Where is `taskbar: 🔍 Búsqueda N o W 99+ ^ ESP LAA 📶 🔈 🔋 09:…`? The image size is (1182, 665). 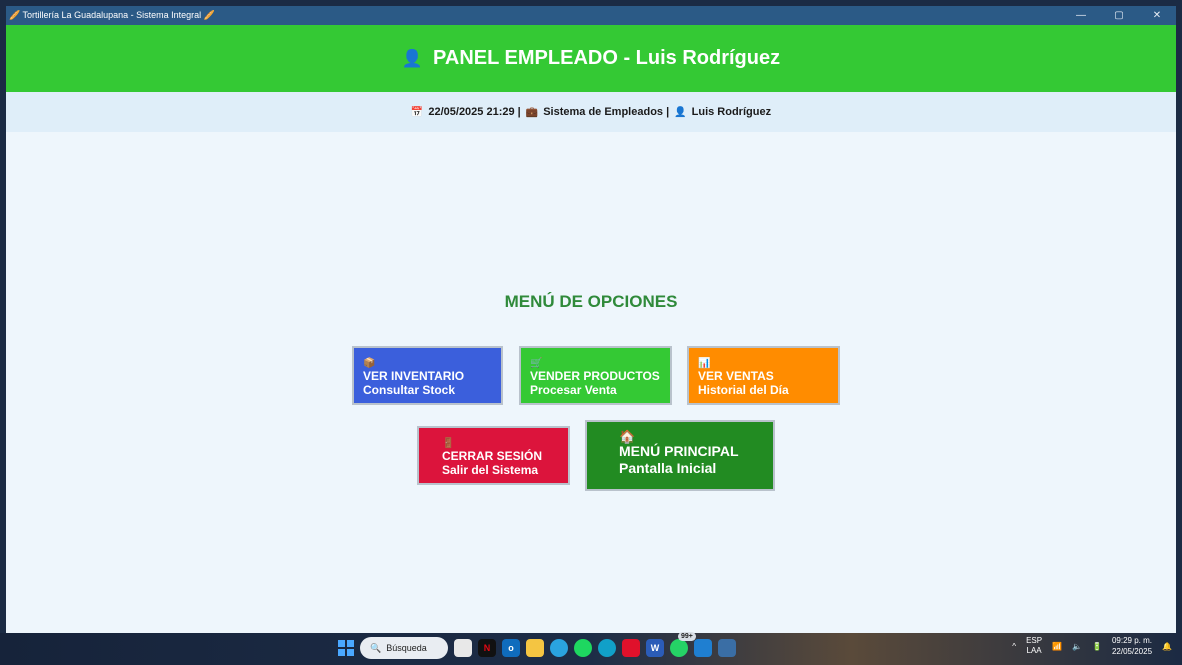 taskbar: 🔍 Búsqueda N o W 99+ ^ ESP LAA 📶 🔈 🔋 09:… is located at coordinates (591, 648).